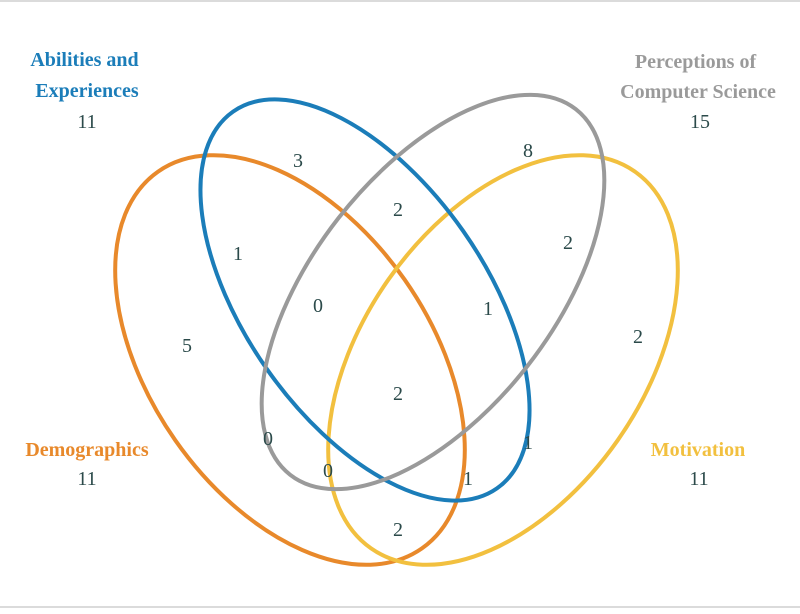 The width and height of the screenshot is (800, 614). Describe the element at coordinates (698, 479) in the screenshot. I see `motivation-count: 11` at that location.